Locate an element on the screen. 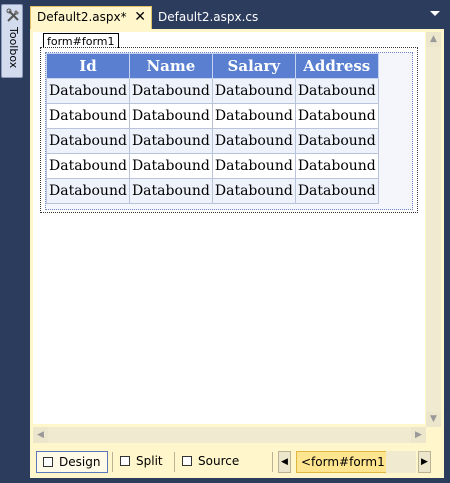 This screenshot has width=450, height=483. document-tab-bar: Default2.aspx* ✕ Default2.aspx.cs is located at coordinates (240, 17).